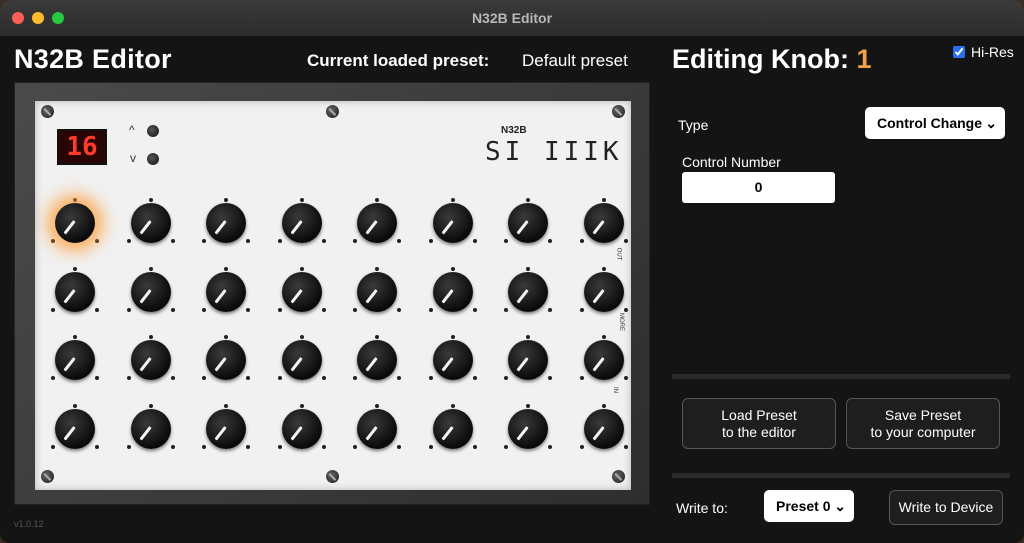  Describe the element at coordinates (618, 254) in the screenshot. I see `port-label-out: OUT` at that location.